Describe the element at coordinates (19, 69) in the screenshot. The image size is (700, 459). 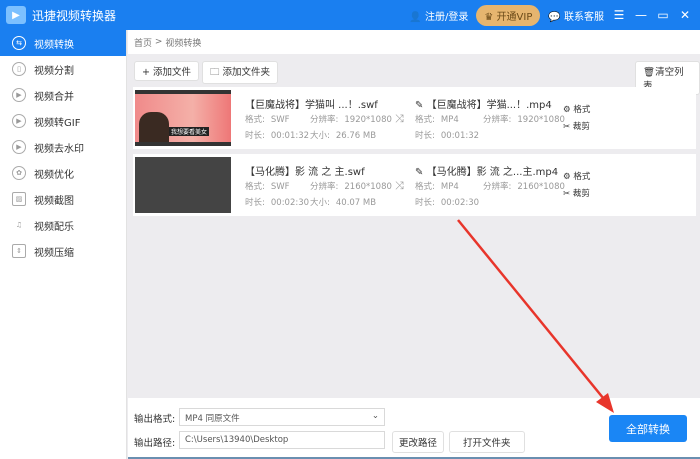
I see `split-icon: ▯` at that location.